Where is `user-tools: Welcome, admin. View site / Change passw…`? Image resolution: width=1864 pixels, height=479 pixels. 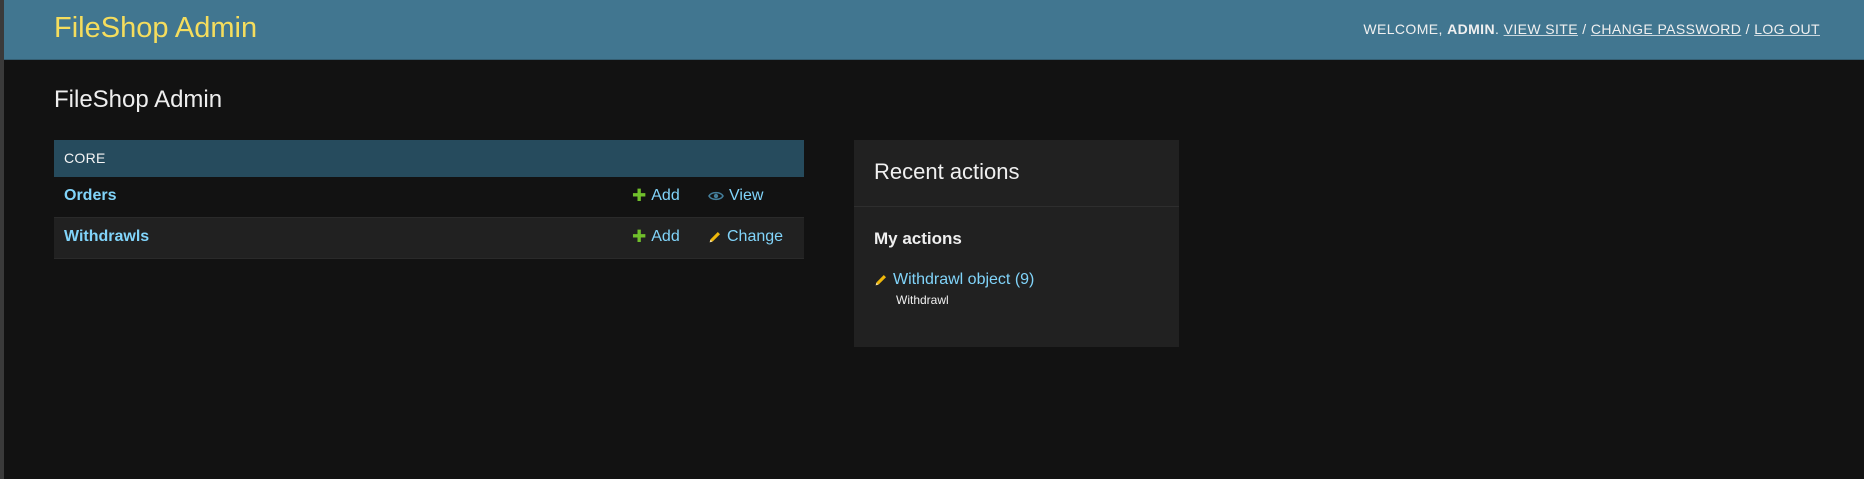 user-tools: Welcome, admin. View site / Change passw… is located at coordinates (1591, 29).